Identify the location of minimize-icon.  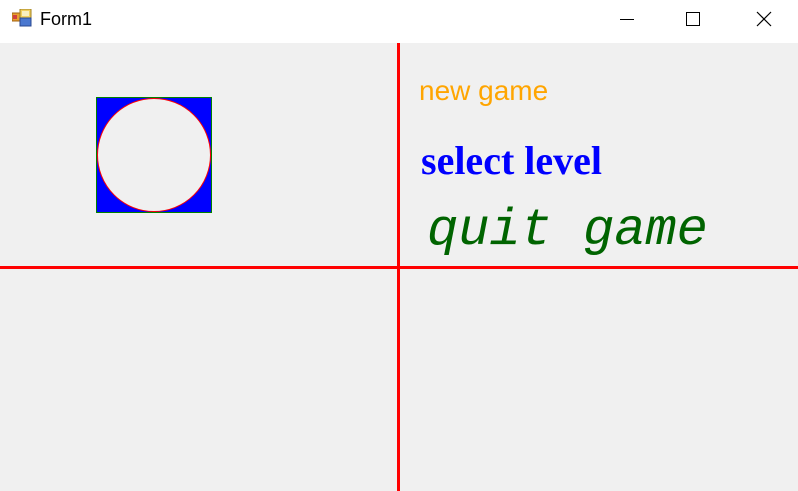
(627, 19).